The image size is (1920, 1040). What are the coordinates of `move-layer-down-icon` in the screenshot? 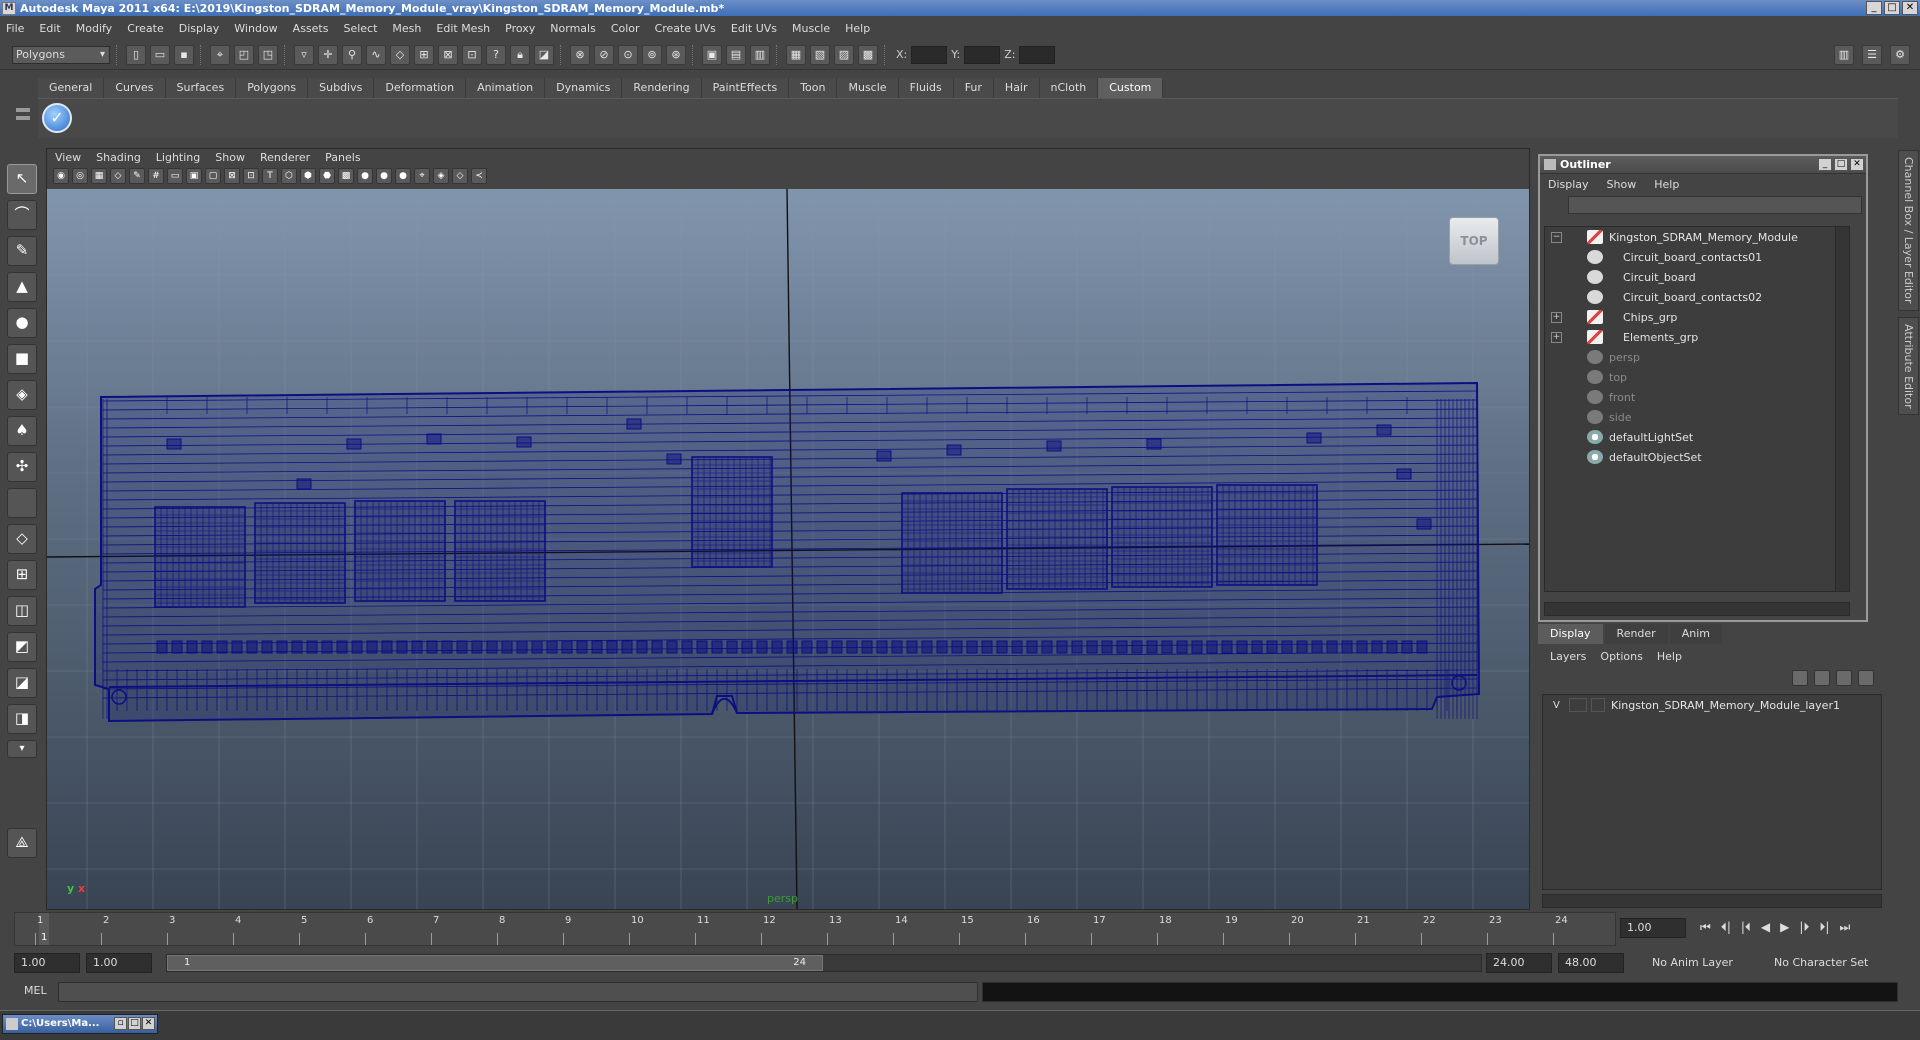 It's located at (1822, 678).